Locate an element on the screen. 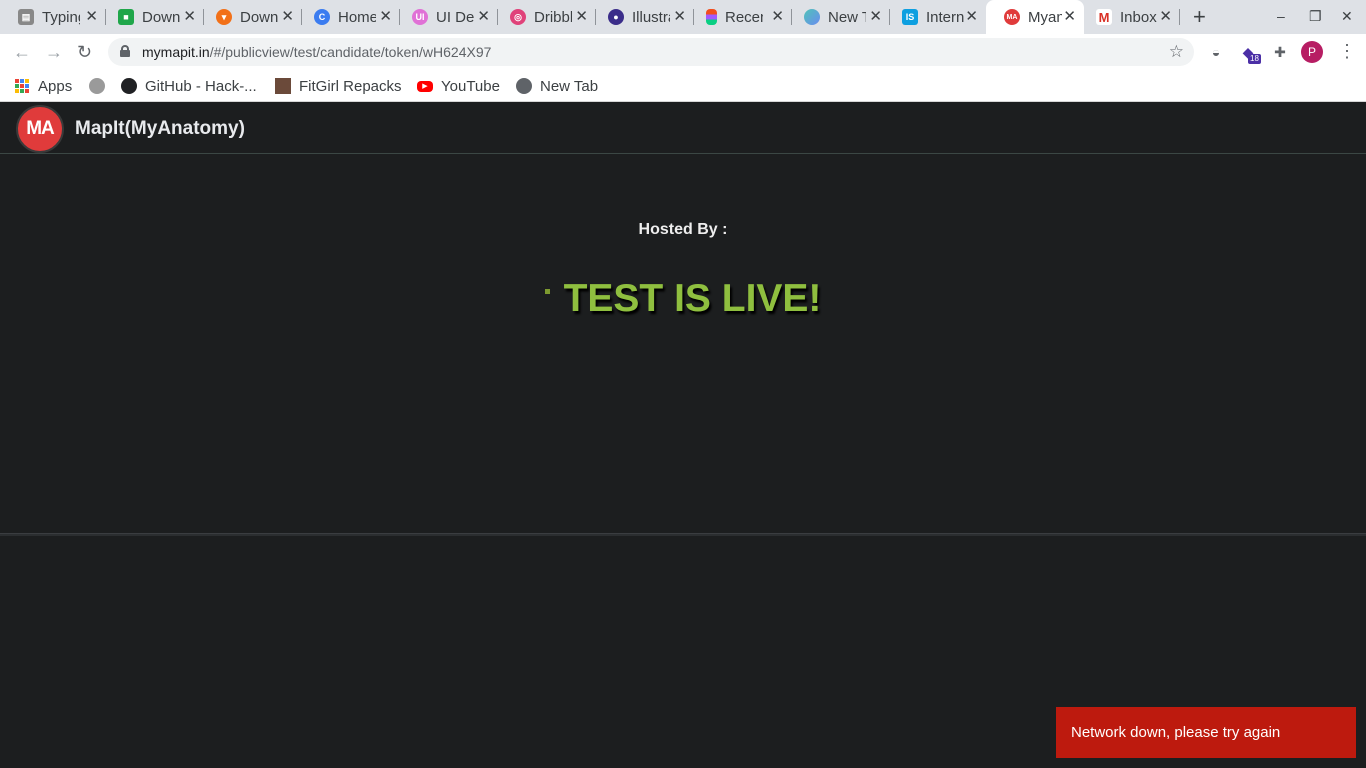 The height and width of the screenshot is (768, 1366). extension-badge: 18 is located at coordinates (1254, 59).